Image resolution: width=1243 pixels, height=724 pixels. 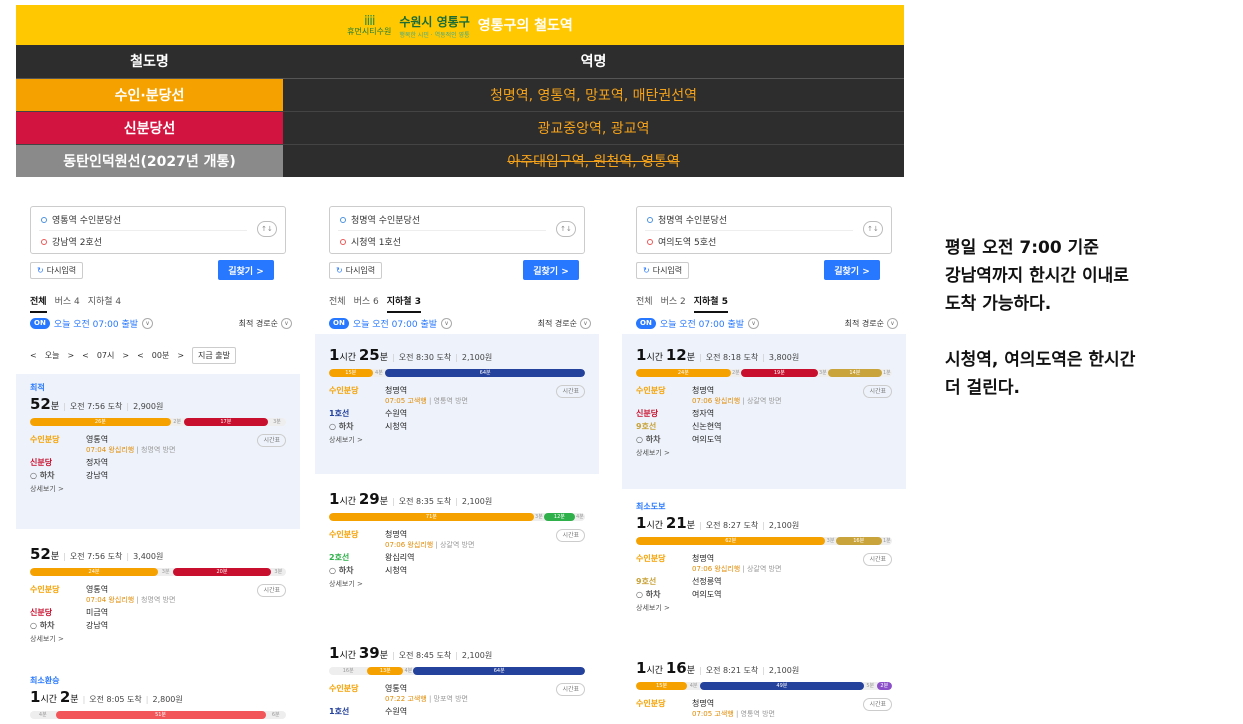 What do you see at coordinates (143, 230) in the screenshot?
I see `field-divider` at bounding box center [143, 230].